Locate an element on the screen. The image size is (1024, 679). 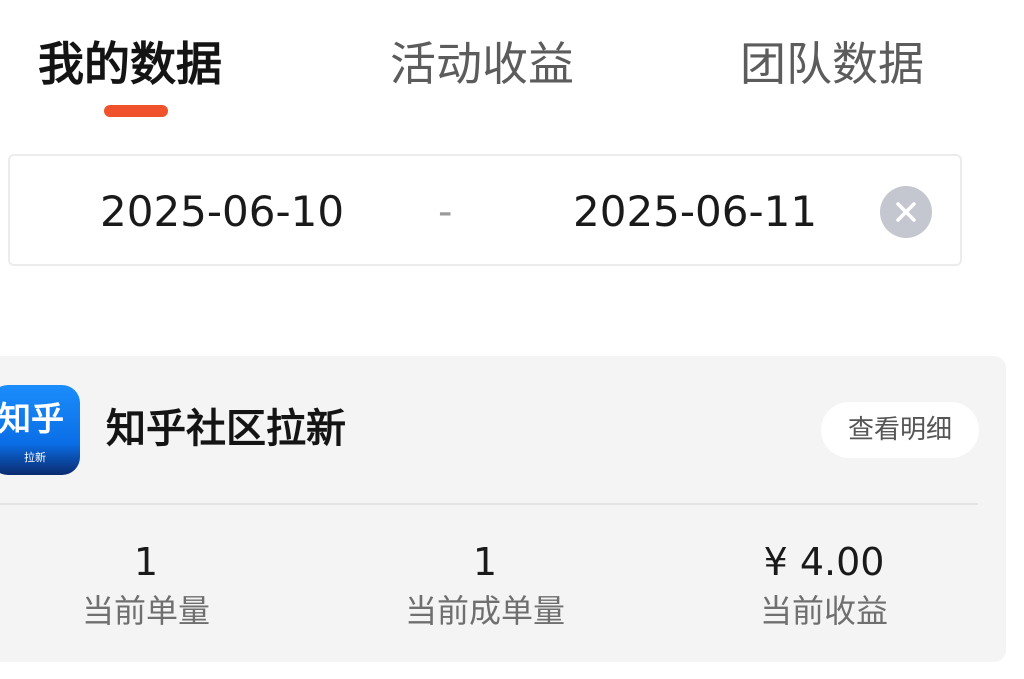
stat-completed-orders: 1 当前成单量 is located at coordinates (485, 586).